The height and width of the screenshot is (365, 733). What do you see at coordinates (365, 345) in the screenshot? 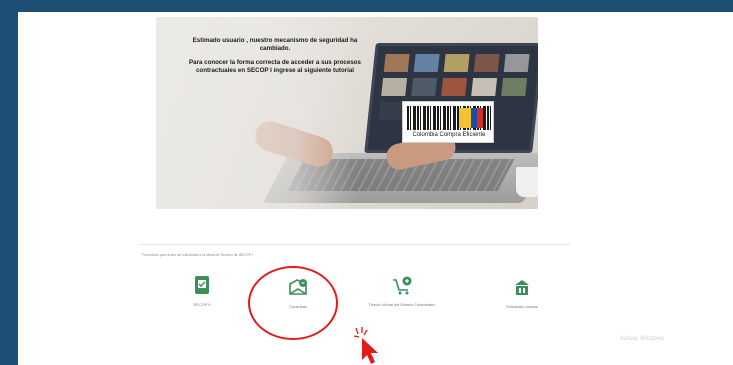
I see `pointer-cursor-icon` at bounding box center [365, 345].